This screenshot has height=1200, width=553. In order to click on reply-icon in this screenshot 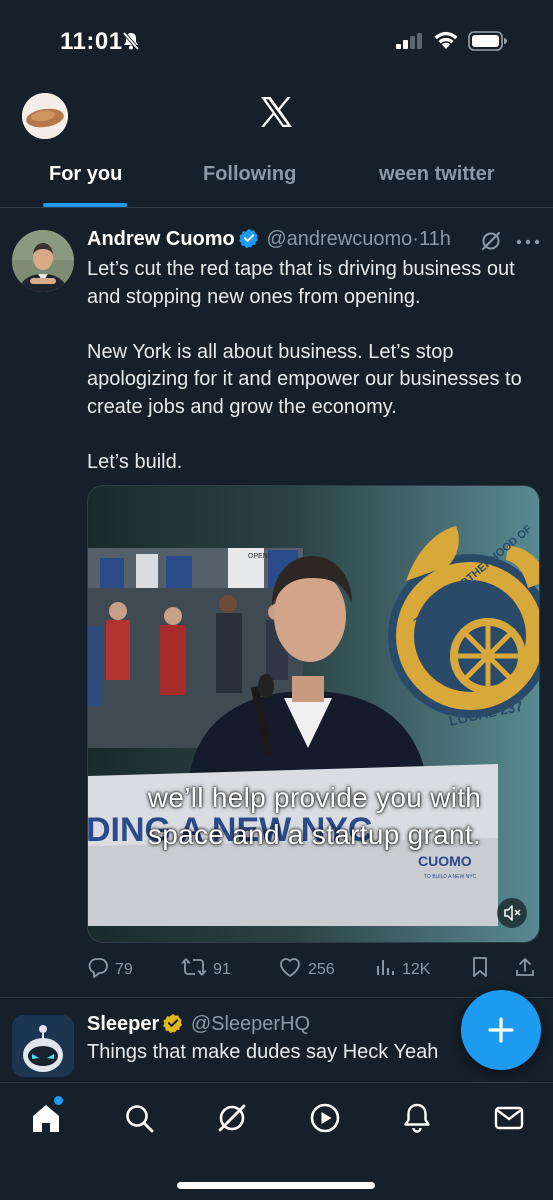, I will do `click(101, 969)`.